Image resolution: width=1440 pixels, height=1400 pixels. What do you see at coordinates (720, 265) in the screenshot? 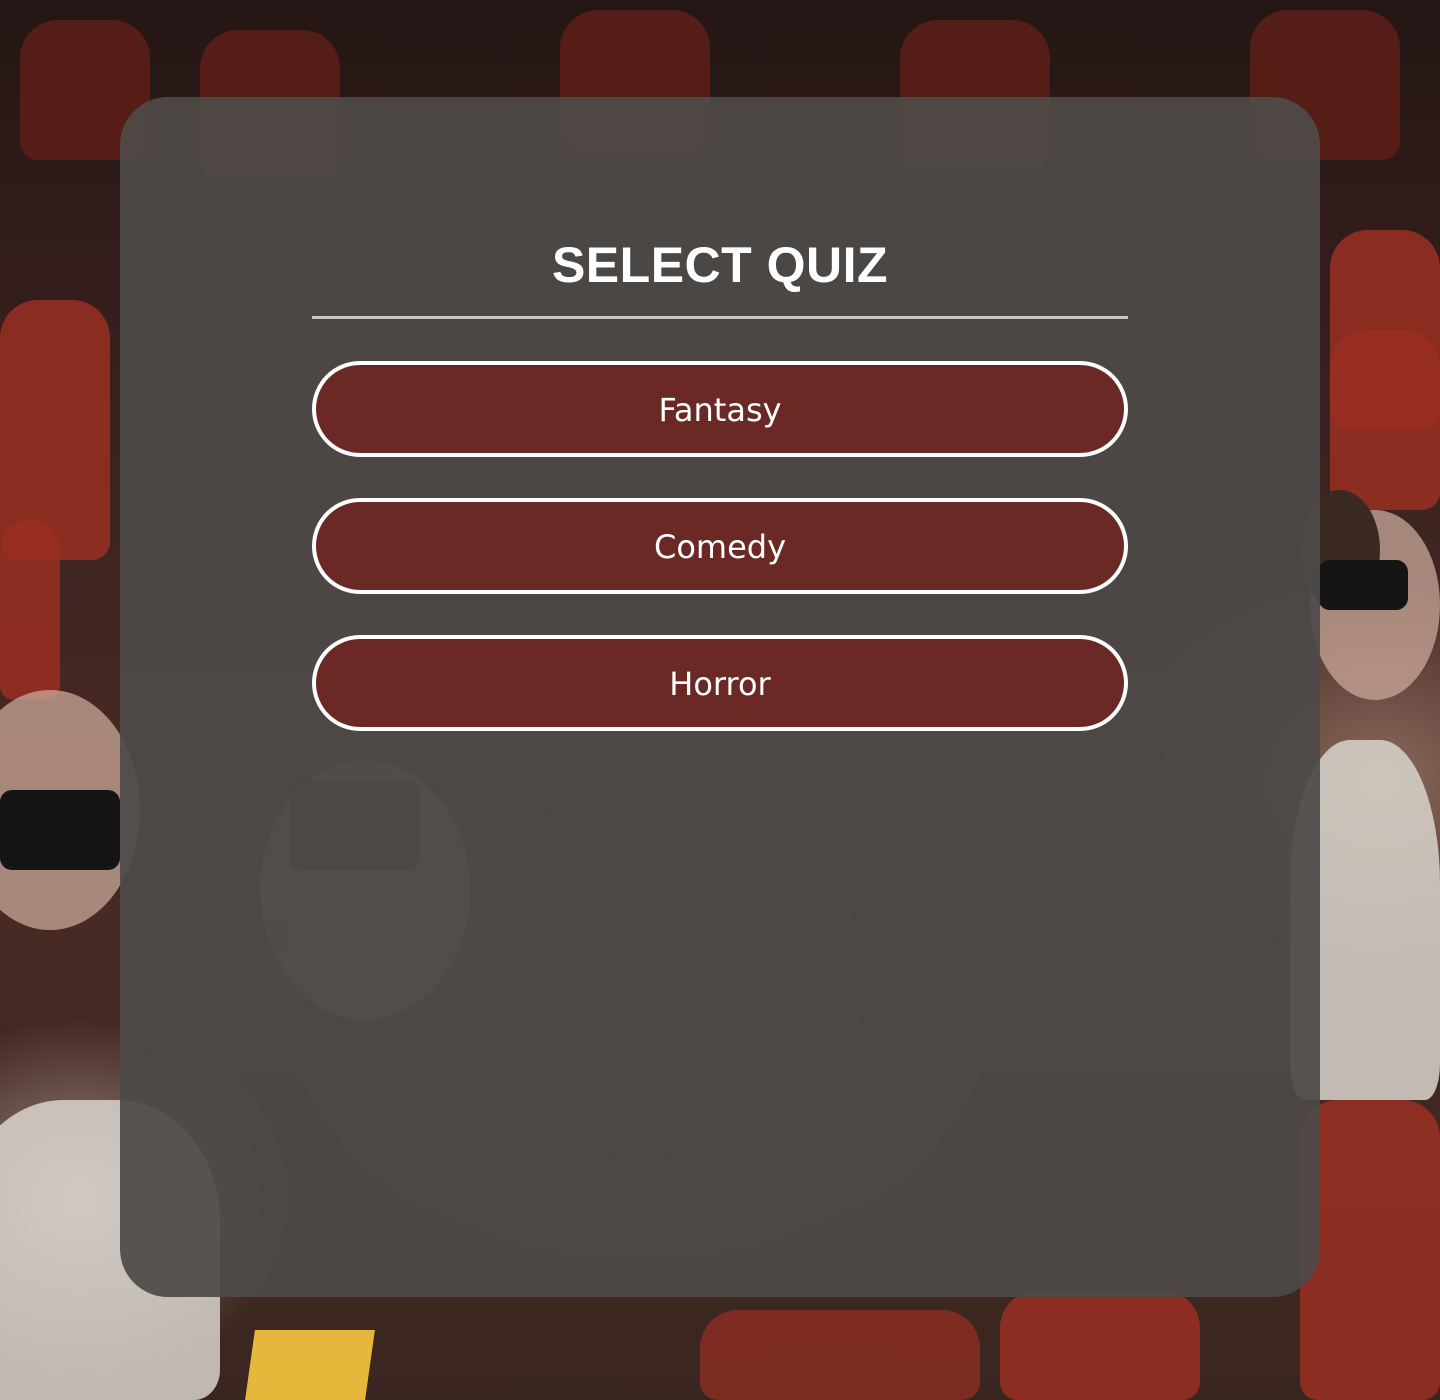
I see `page-title: SELECT QUIZ` at bounding box center [720, 265].